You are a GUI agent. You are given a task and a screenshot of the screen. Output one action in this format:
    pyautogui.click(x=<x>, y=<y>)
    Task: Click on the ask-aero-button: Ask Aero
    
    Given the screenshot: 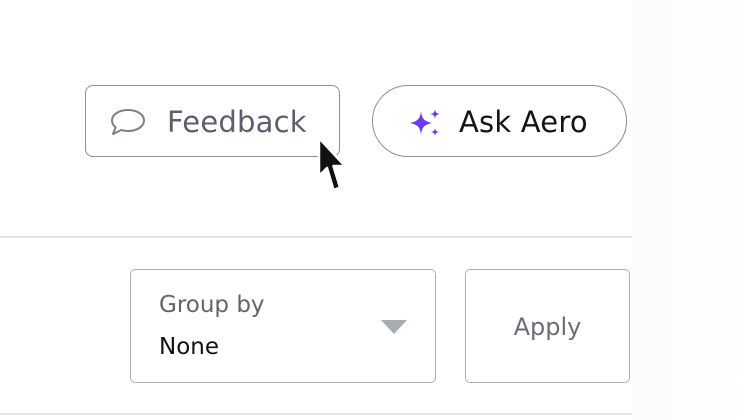 What is the action you would take?
    pyautogui.click(x=499, y=121)
    